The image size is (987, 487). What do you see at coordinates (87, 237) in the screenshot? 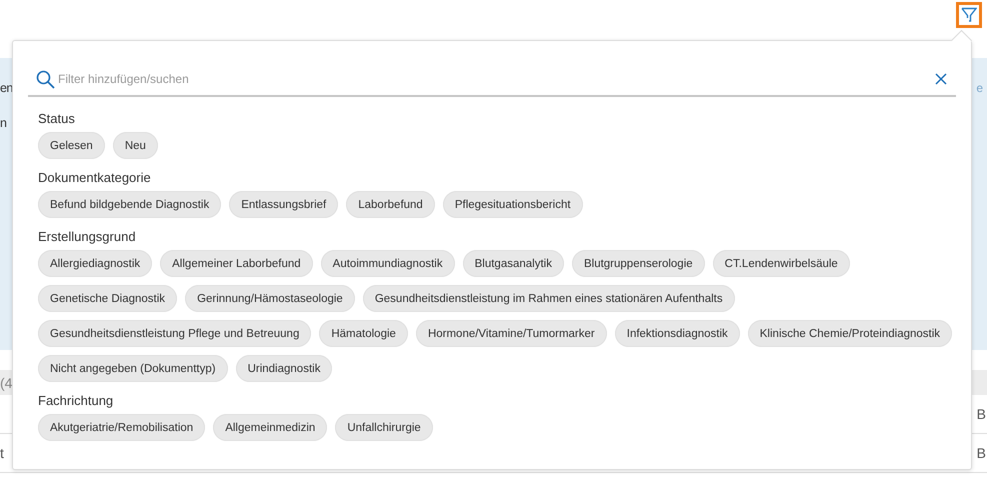
I see `section-heading: Erstellungsgrund` at bounding box center [87, 237].